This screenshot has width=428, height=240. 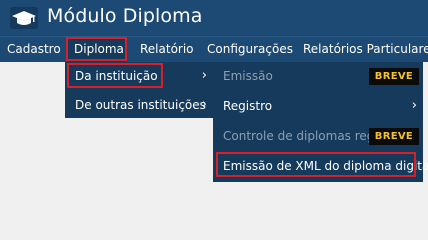 What do you see at coordinates (97, 49) in the screenshot?
I see `menu-diploma: Diploma` at bounding box center [97, 49].